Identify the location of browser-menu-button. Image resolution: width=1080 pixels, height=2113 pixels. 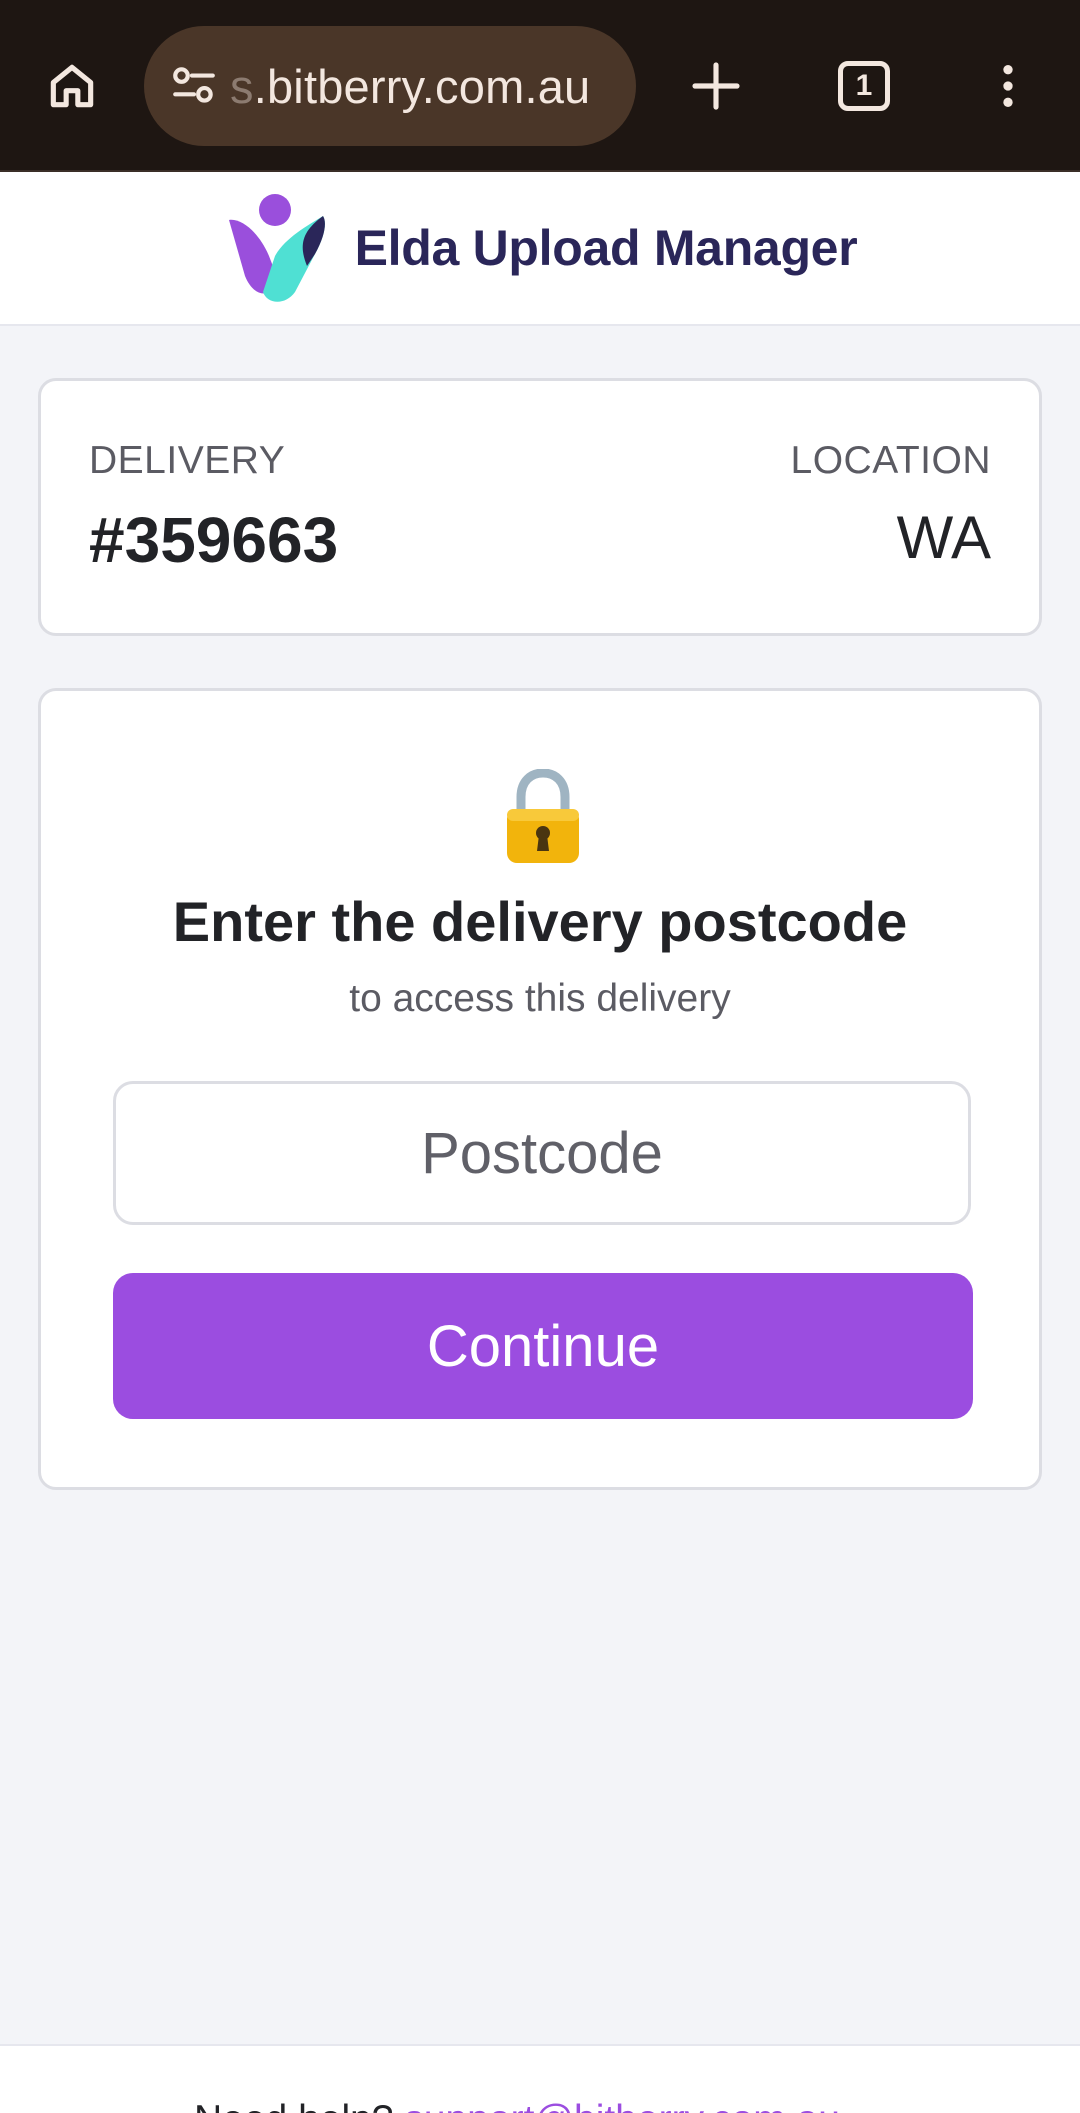
(1008, 86).